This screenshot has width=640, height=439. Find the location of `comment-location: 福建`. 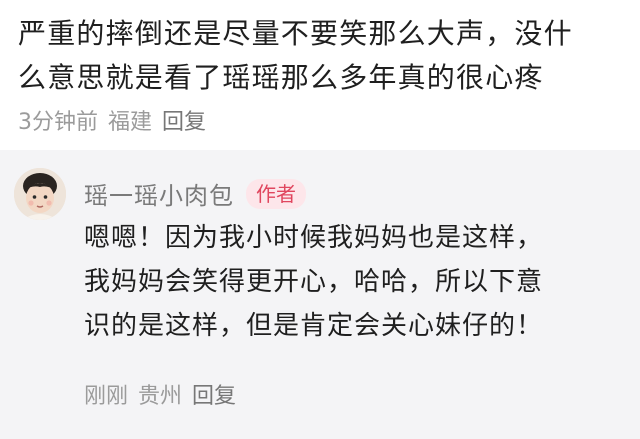

comment-location: 福建 is located at coordinates (130, 122).